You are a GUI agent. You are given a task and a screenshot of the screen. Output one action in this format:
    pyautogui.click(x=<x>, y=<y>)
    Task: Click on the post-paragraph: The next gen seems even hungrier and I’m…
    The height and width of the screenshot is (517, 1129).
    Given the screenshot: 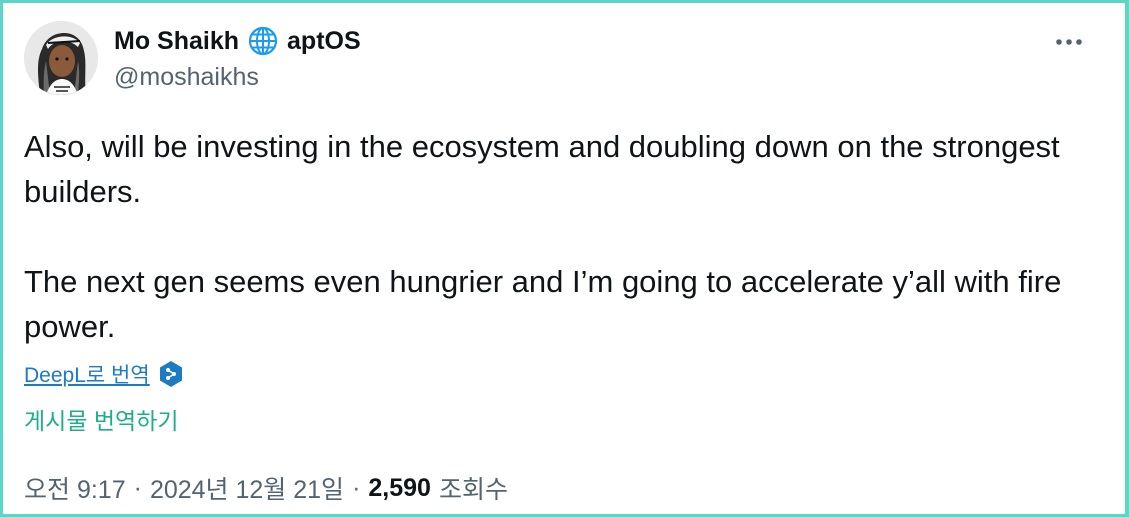 What is the action you would take?
    pyautogui.click(x=543, y=304)
    